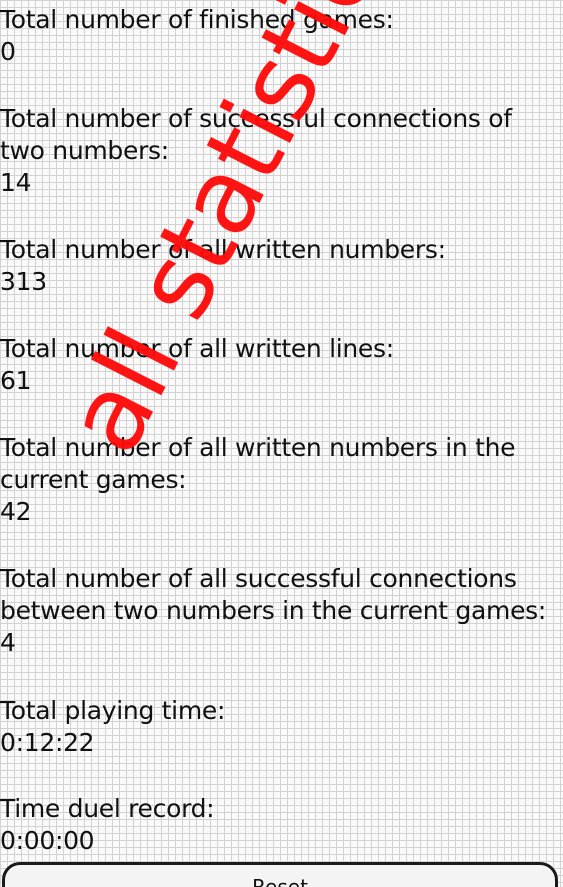 Image resolution: width=563 pixels, height=887 pixels. What do you see at coordinates (16, 380) in the screenshot?
I see `stat-value: 61` at bounding box center [16, 380].